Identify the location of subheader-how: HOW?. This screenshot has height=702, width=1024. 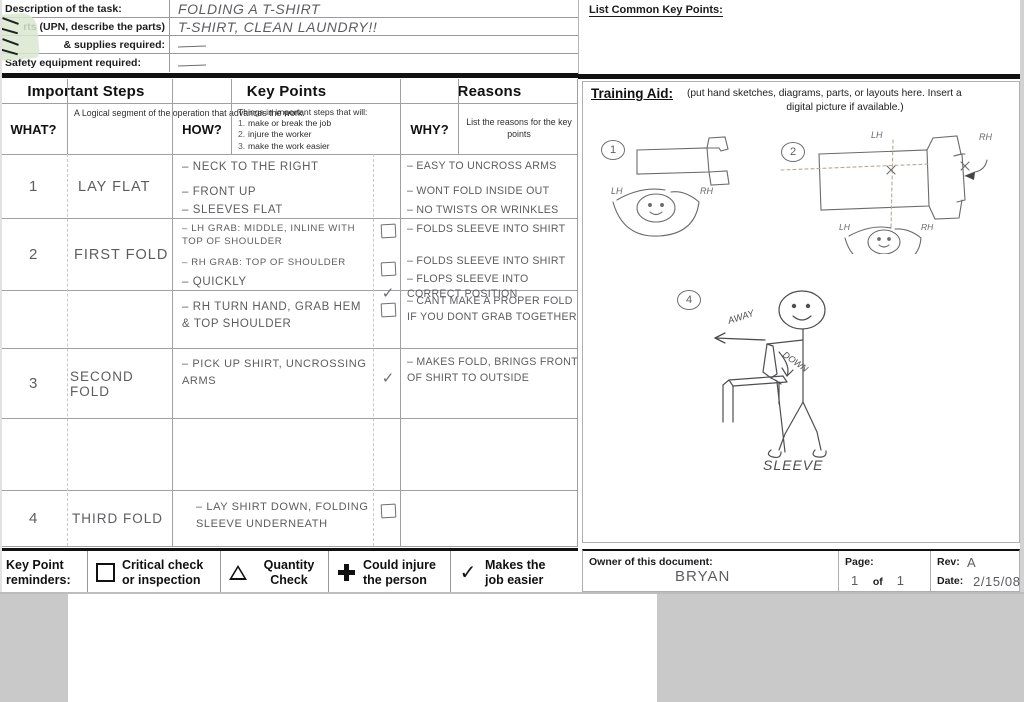
(202, 129).